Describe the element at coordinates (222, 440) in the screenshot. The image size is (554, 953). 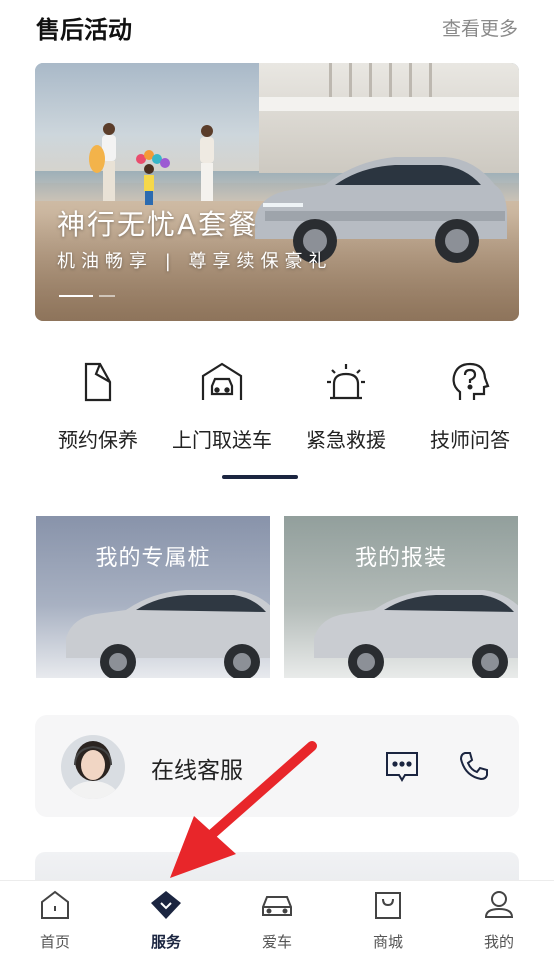
I see `service-label: 上门取送车` at that location.